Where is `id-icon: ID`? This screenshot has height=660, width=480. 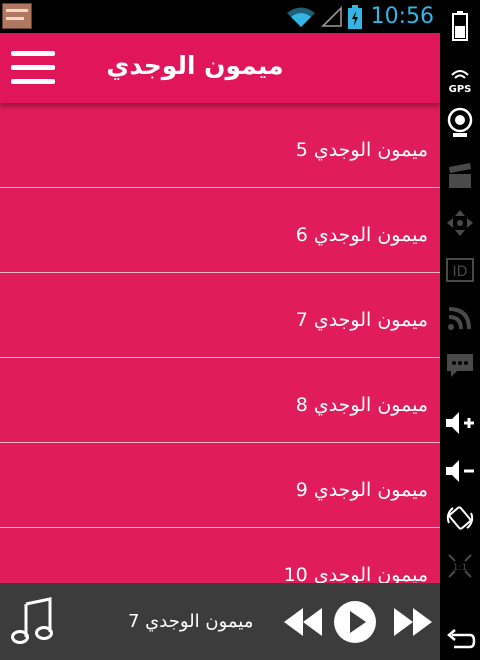 id-icon: ID is located at coordinates (460, 270).